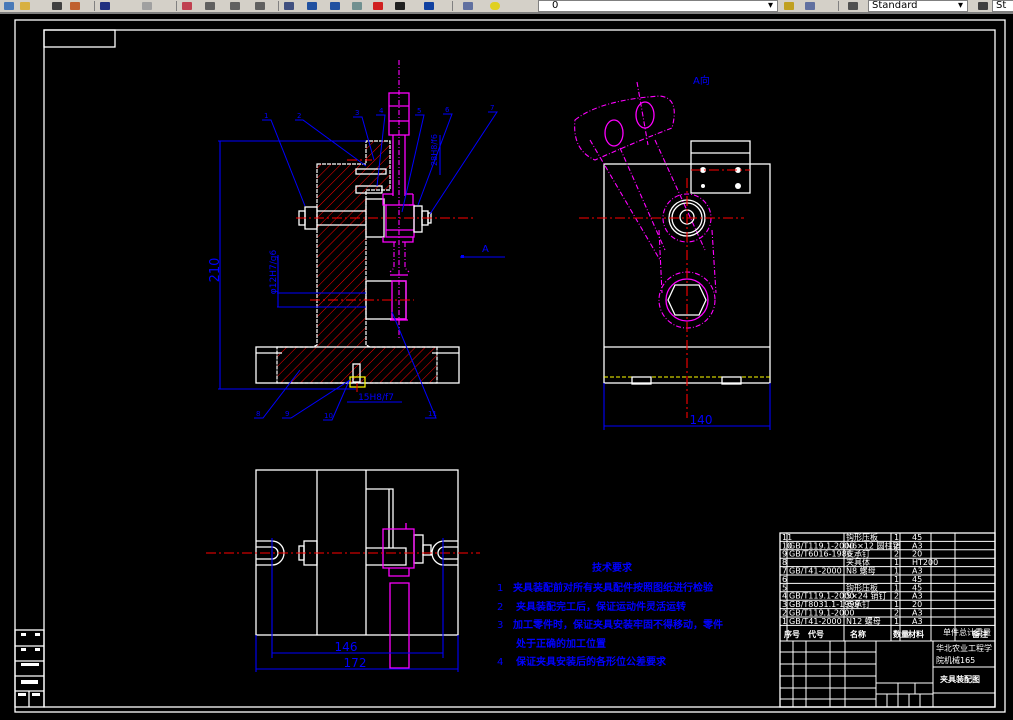 The image size is (1013, 720). What do you see at coordinates (500, 625) in the screenshot?
I see `tech-req-num: 3` at bounding box center [500, 625].